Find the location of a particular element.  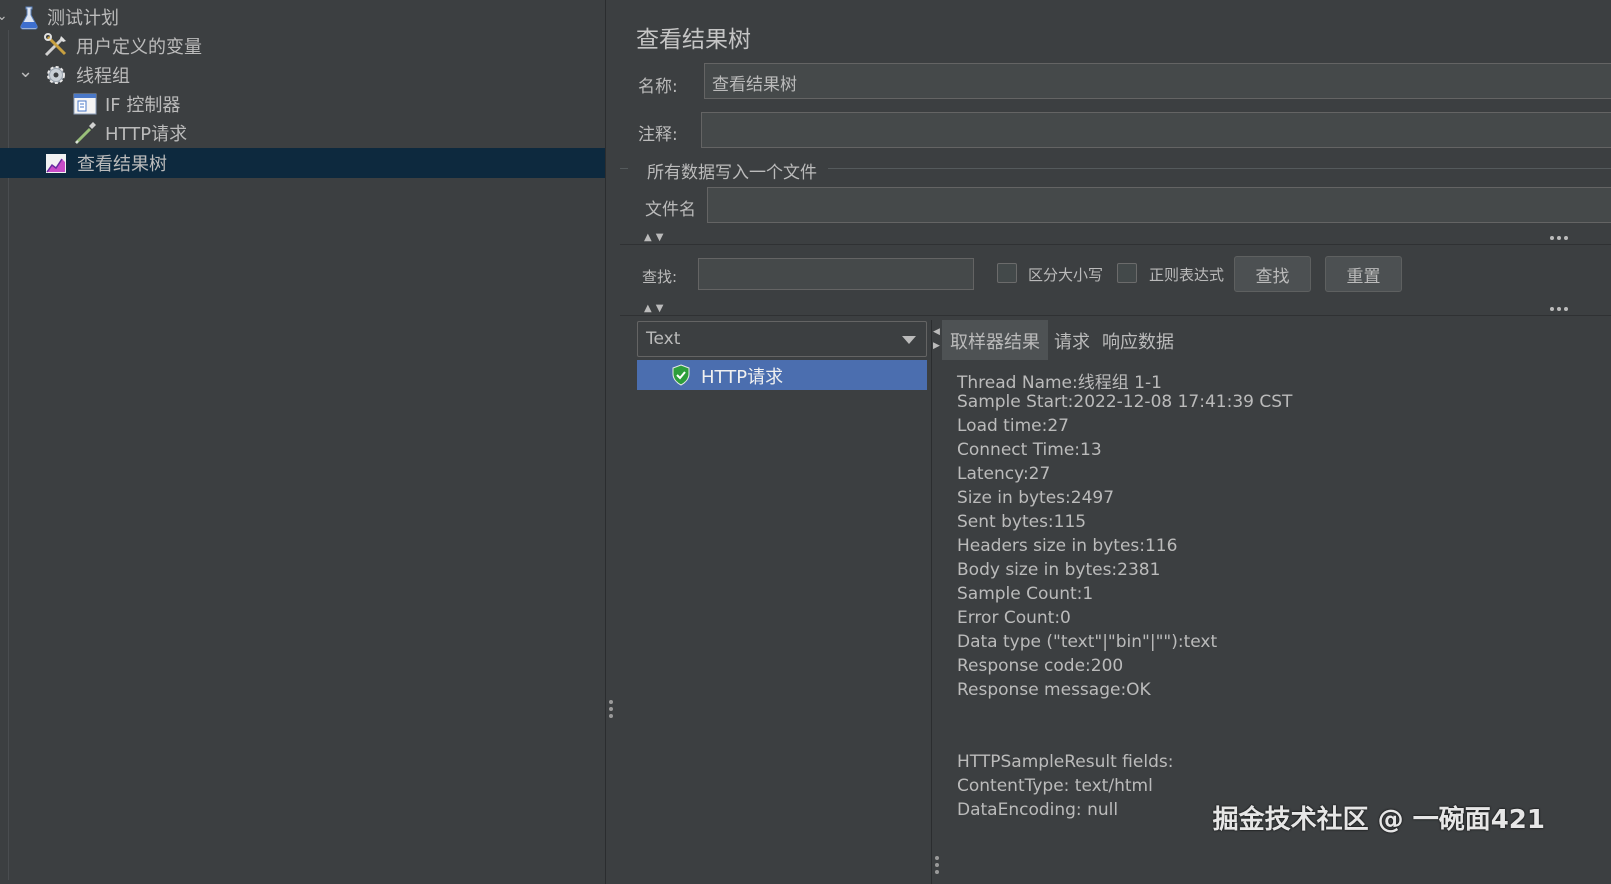

if-controller-icon is located at coordinates (85, 104).